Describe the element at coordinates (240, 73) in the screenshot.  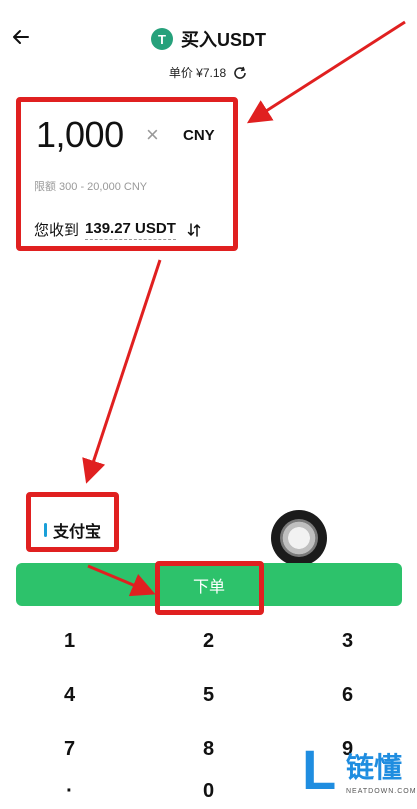
I see `refresh-icon` at that location.